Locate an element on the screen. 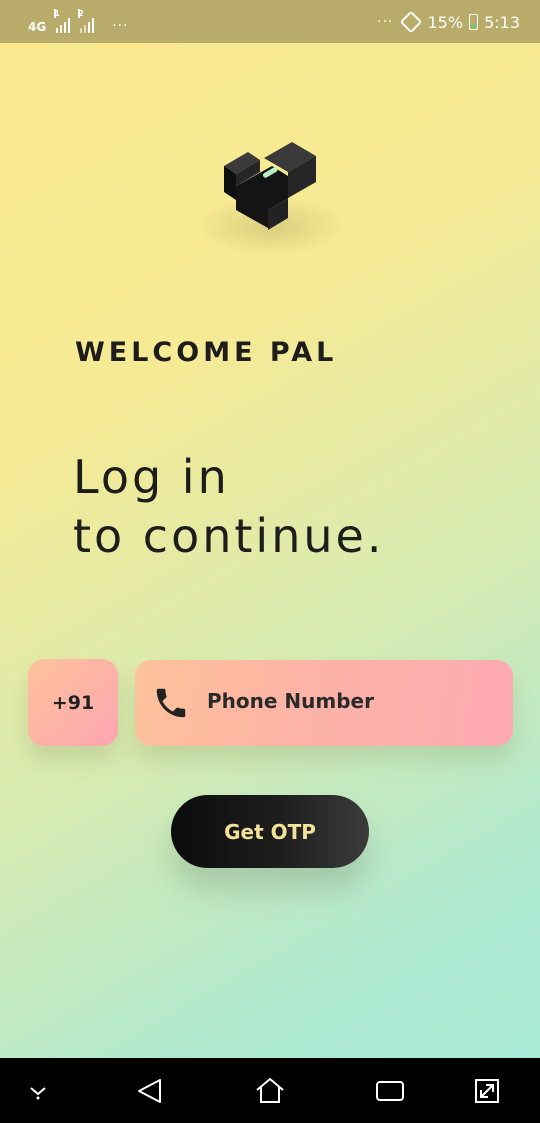  status-right: ··· 15% 5:13 is located at coordinates (444, 22).